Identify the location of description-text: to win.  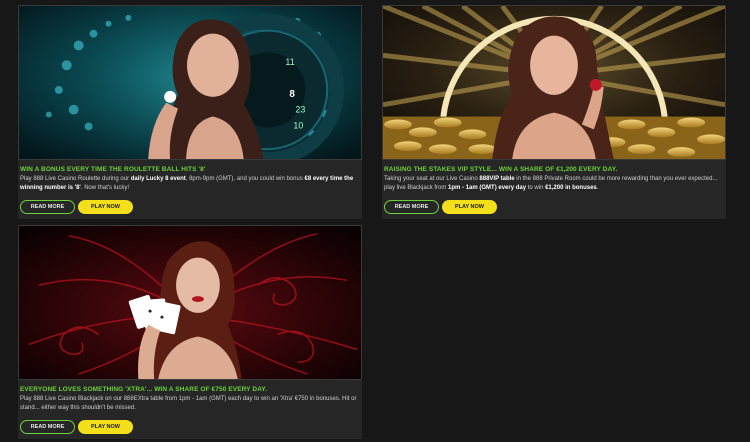
(536, 187).